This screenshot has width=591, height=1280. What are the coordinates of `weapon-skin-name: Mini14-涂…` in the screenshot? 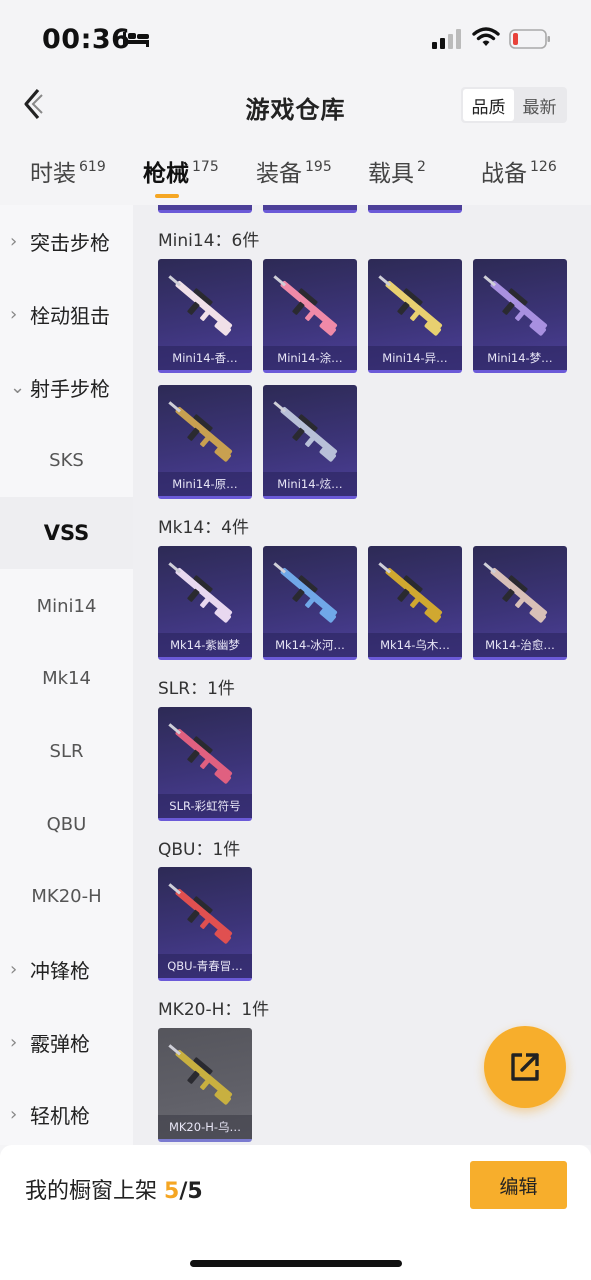 It's located at (310, 358).